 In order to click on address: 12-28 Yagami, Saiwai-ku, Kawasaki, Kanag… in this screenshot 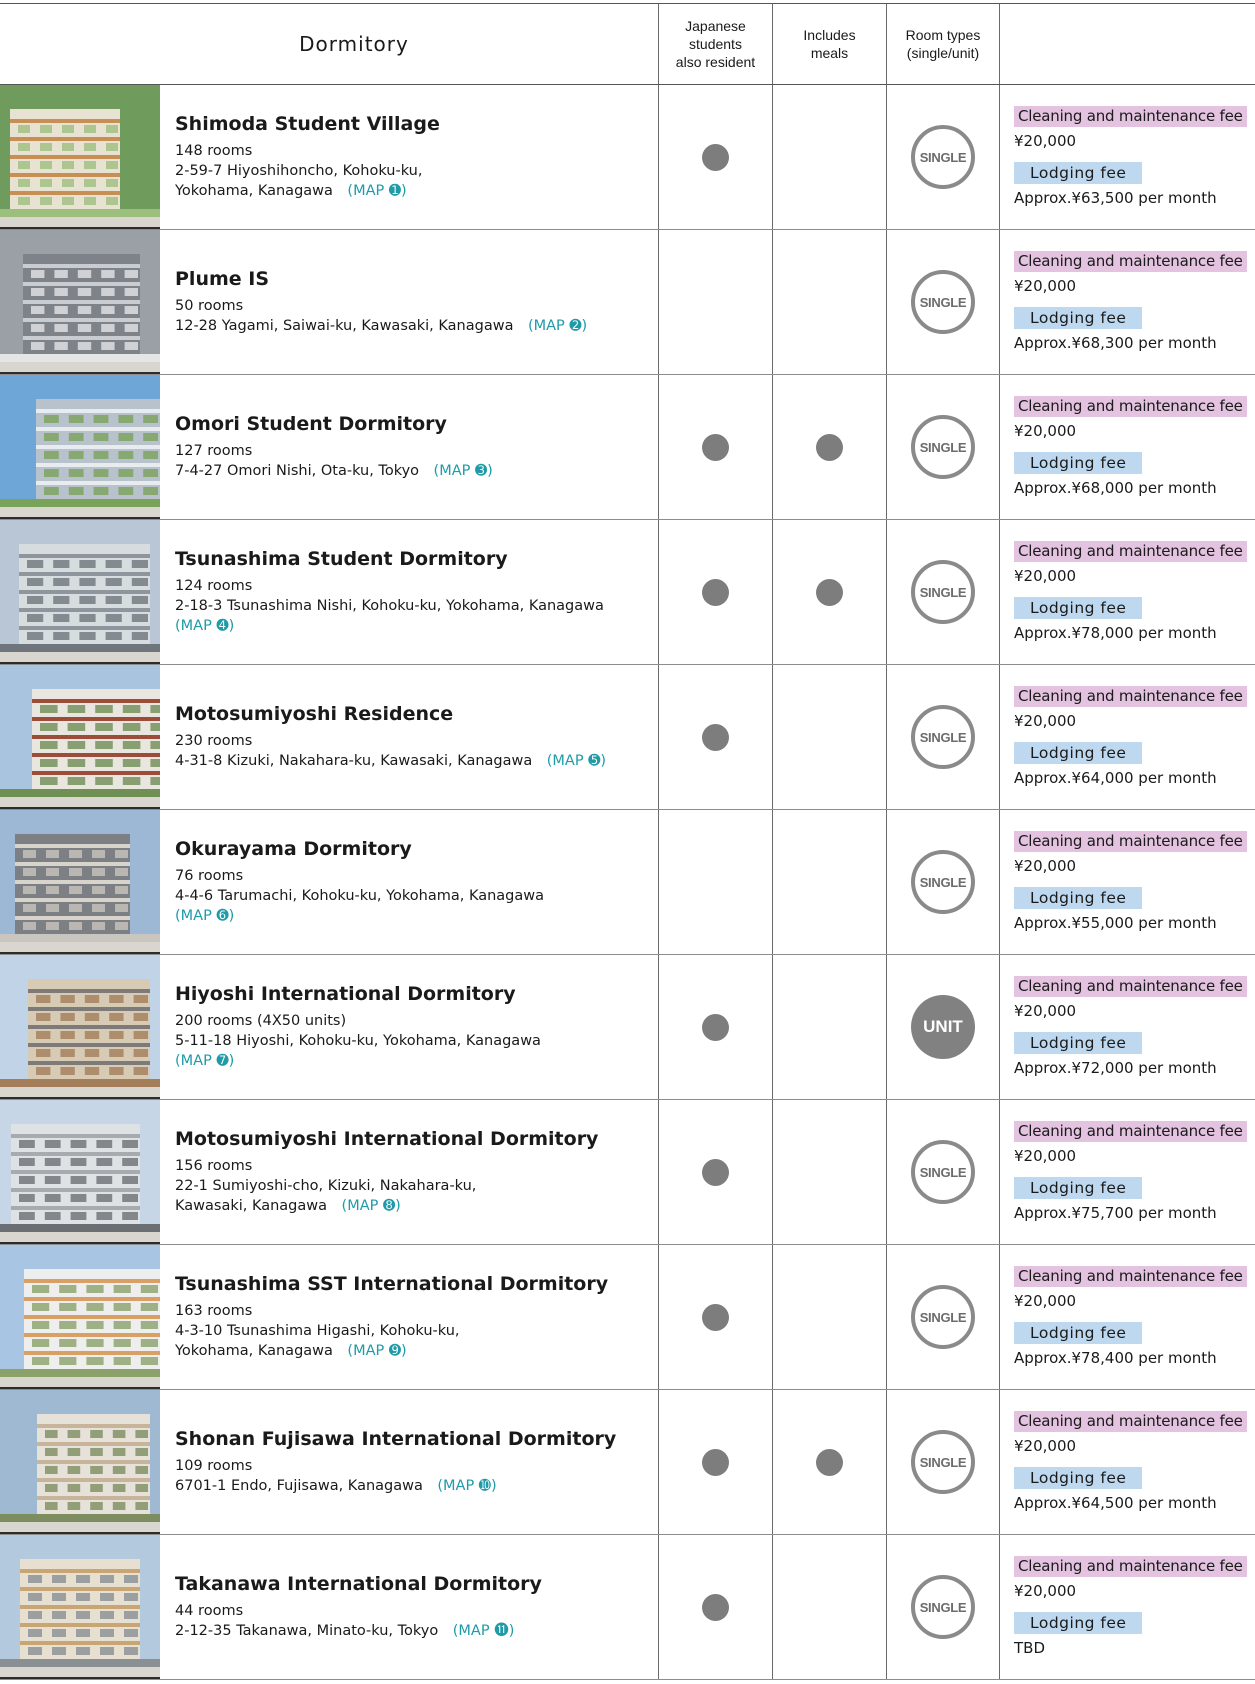, I will do `click(381, 326)`.